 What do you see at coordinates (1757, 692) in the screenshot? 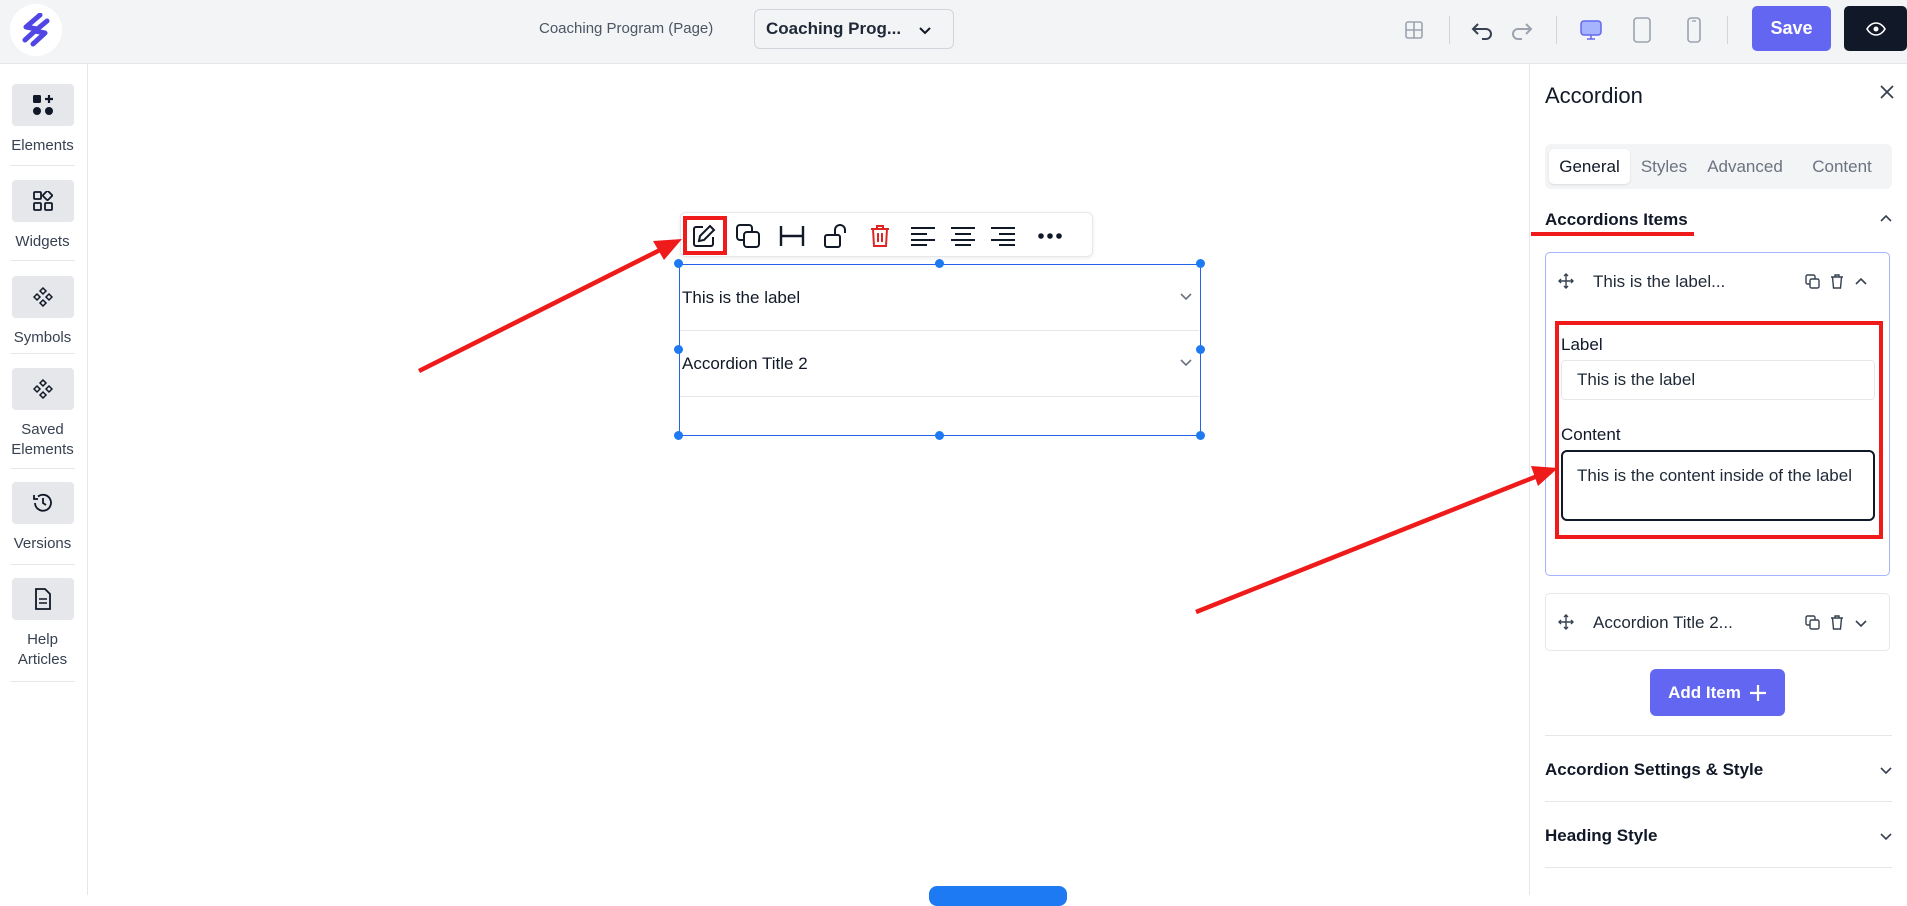
I see `plus-icon` at bounding box center [1757, 692].